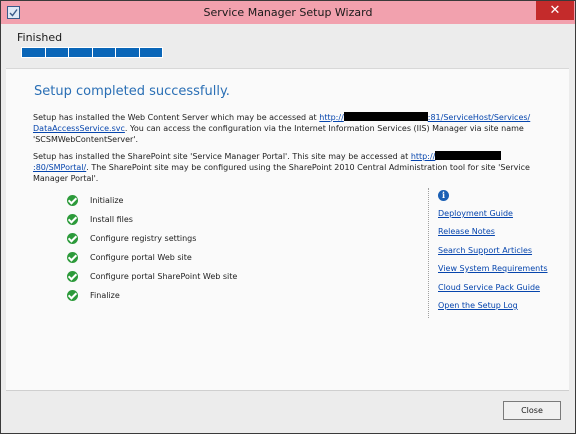 This screenshot has width=576, height=434. What do you see at coordinates (493, 268) in the screenshot?
I see `view-system-requirements-link: View System Requirements` at bounding box center [493, 268].